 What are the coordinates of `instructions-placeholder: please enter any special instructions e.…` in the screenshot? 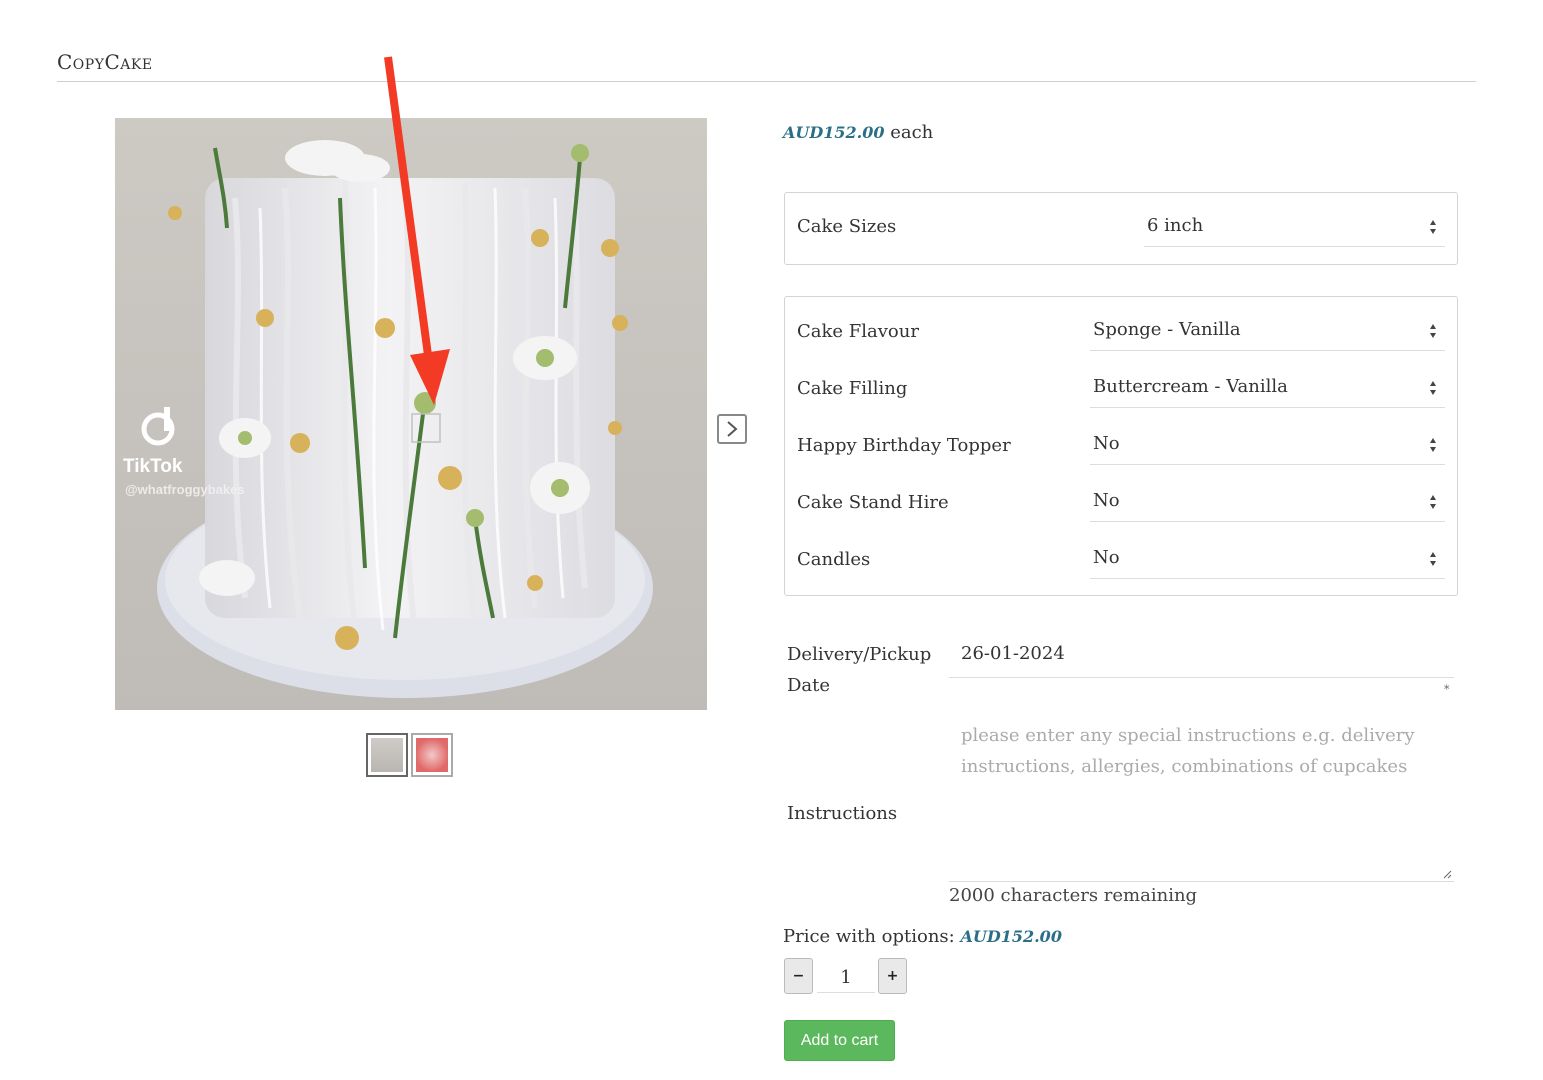 It's located at (1188, 751).